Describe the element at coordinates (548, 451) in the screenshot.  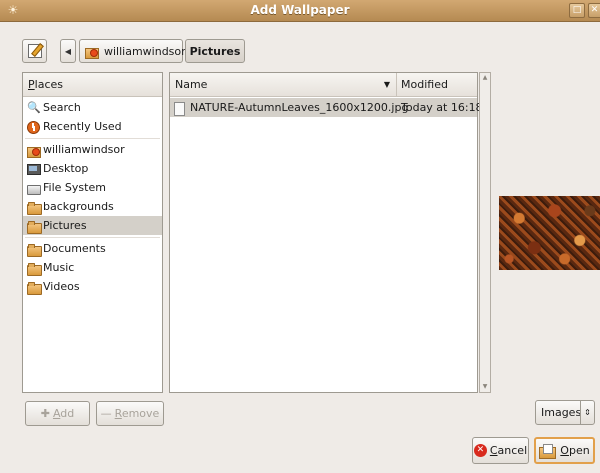
I see `open-folder-icon` at that location.